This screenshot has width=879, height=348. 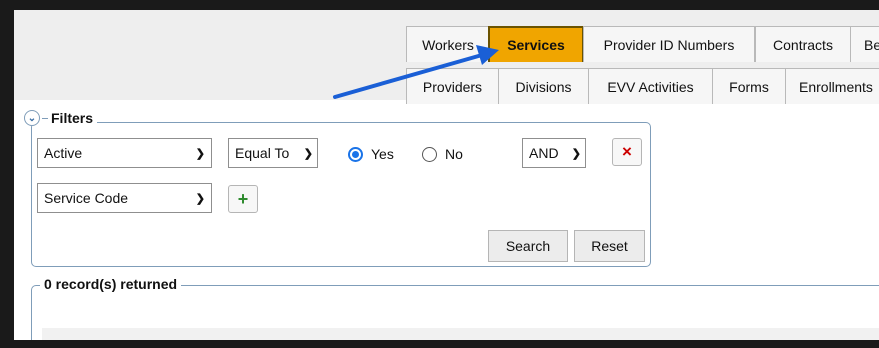 I want to click on plus-icon: +, so click(x=243, y=198).